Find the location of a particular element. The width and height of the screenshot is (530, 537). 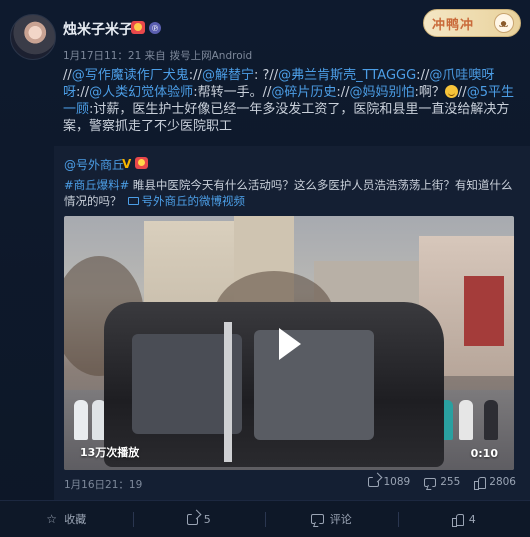

repost-share-stat: 1089 is located at coordinates (389, 482).